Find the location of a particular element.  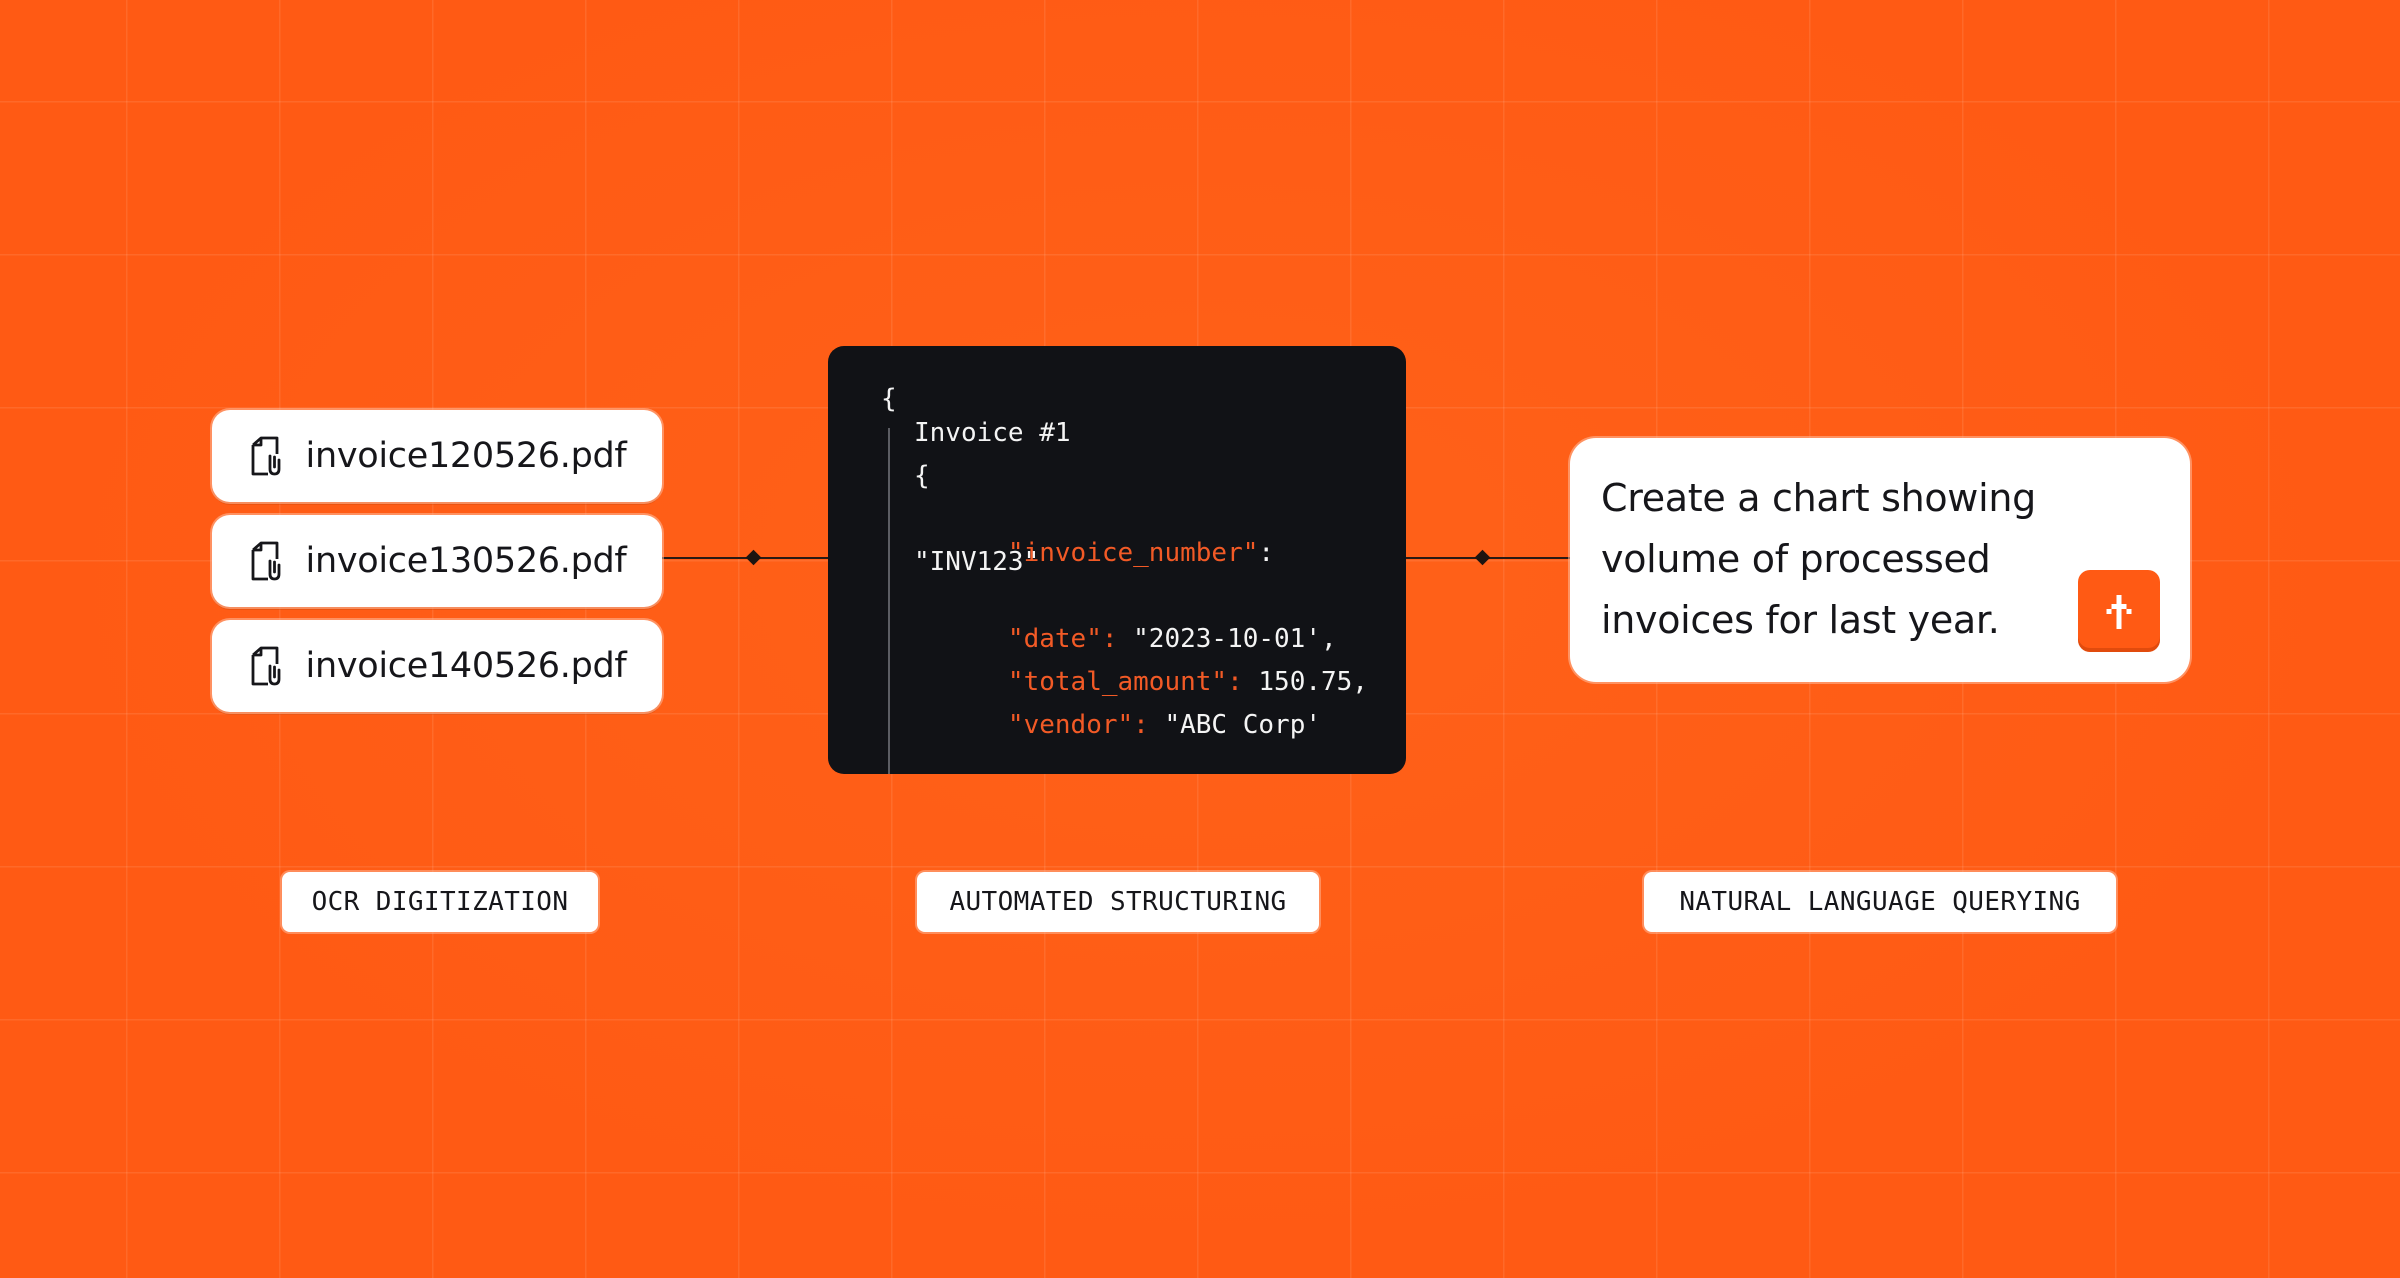

code-invoice-title: Invoice #1 is located at coordinates (992, 433).